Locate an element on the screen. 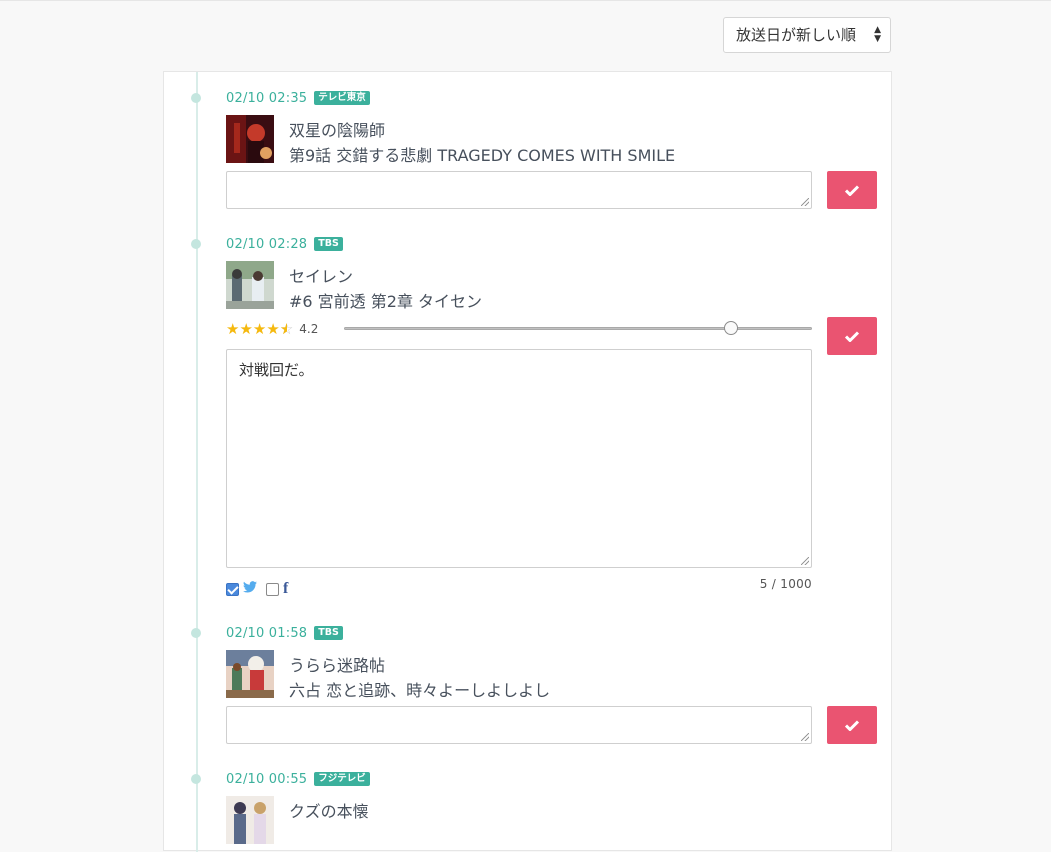 The image size is (1051, 852). rating-value: 4.2 is located at coordinates (309, 329).